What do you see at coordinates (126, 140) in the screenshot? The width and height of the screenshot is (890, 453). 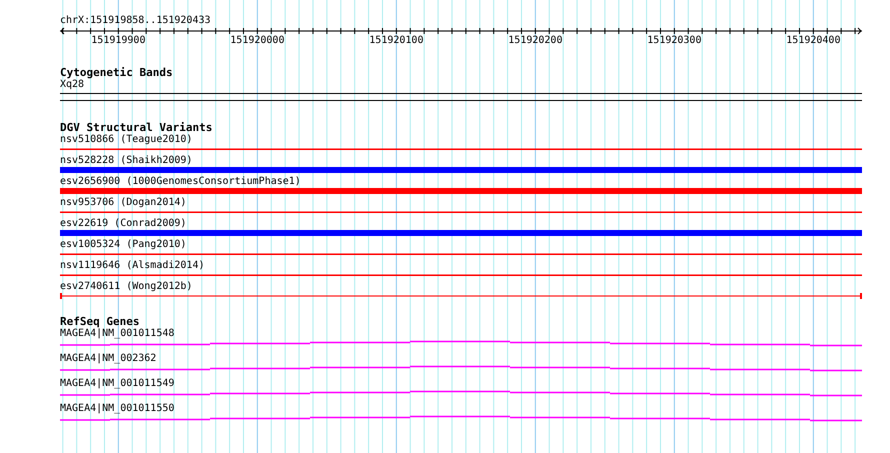 I see `feature-label: nsv510866 (Teague2010)` at bounding box center [126, 140].